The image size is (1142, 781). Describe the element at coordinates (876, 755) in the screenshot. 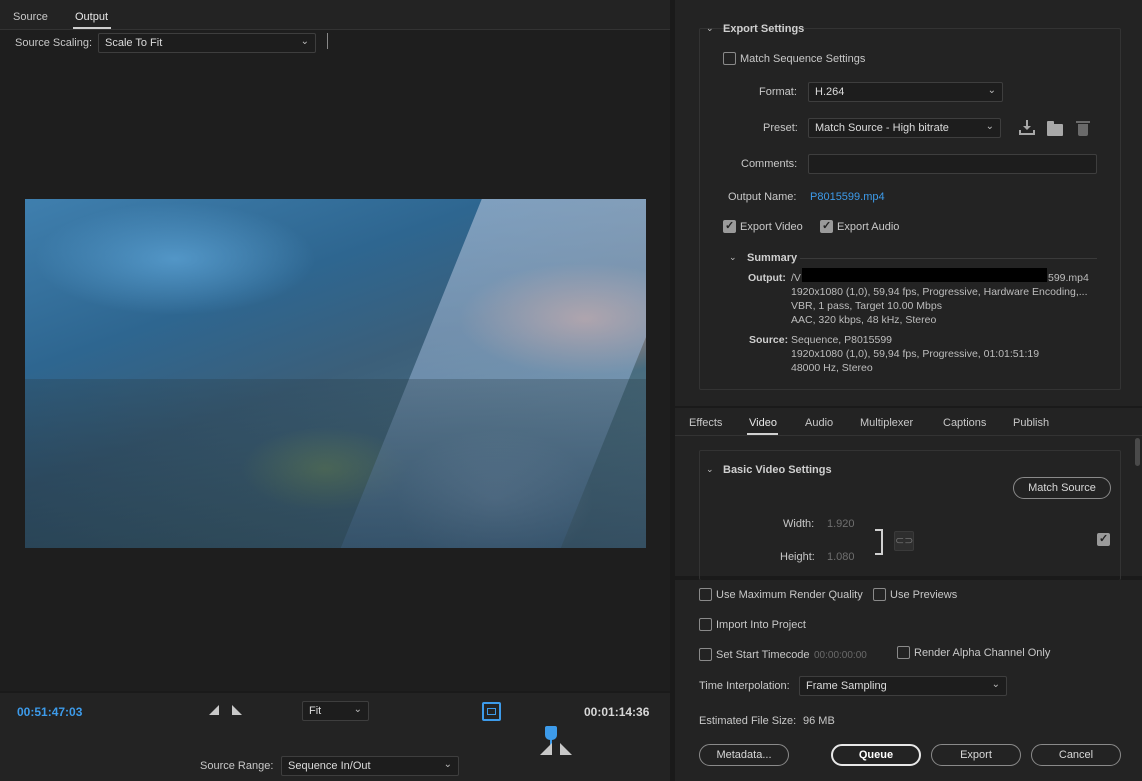

I see `queue-button: Queue` at that location.